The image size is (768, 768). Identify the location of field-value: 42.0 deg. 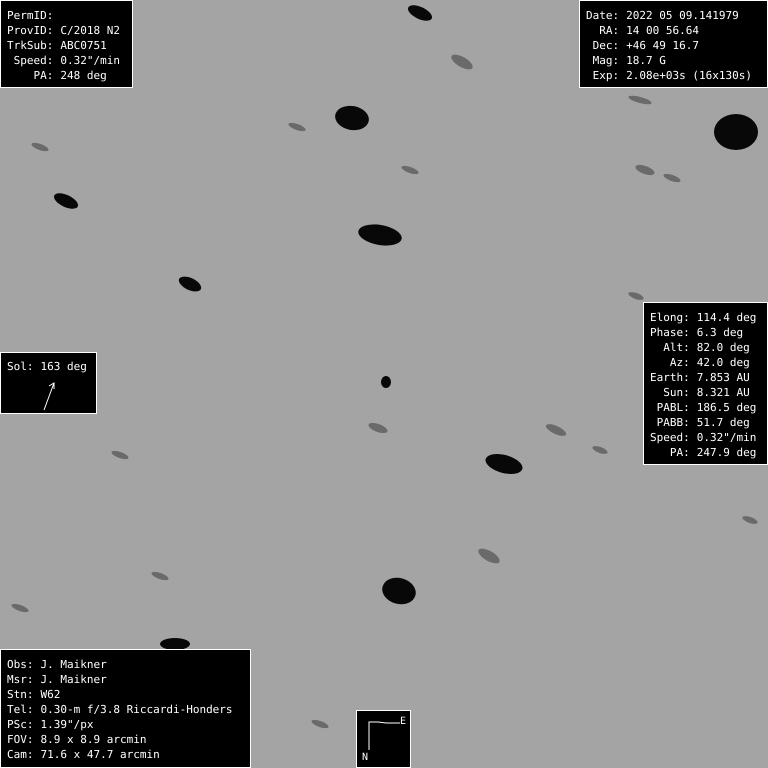
(723, 362).